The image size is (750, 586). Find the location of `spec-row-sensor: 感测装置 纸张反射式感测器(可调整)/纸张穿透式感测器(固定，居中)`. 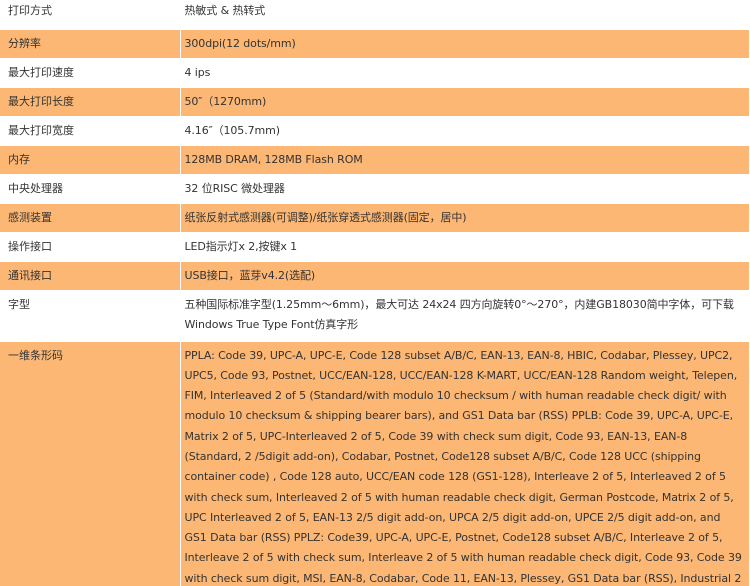

spec-row-sensor: 感测装置 纸张反射式感测器(可调整)/纸张穿透式感测器(固定，居中) is located at coordinates (375, 218).